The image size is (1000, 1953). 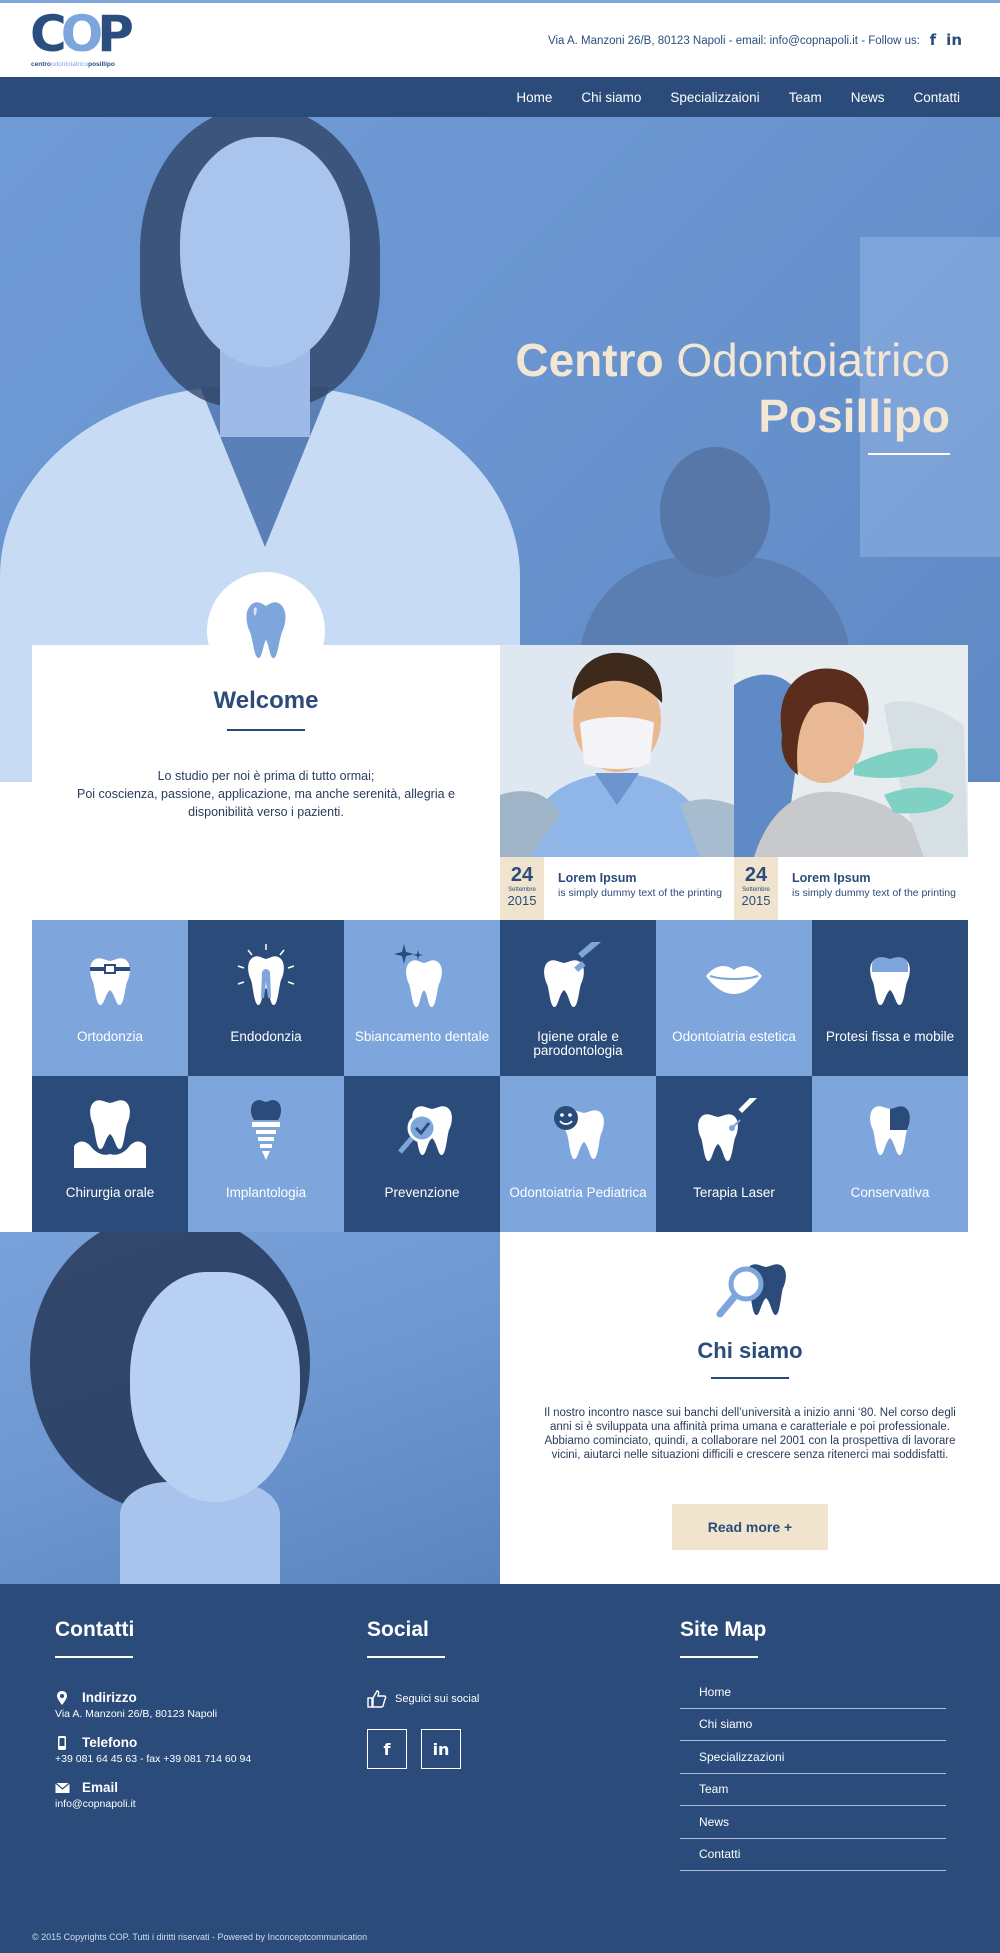 What do you see at coordinates (574, 975) in the screenshot?
I see `toothbrush-tooth-icon` at bounding box center [574, 975].